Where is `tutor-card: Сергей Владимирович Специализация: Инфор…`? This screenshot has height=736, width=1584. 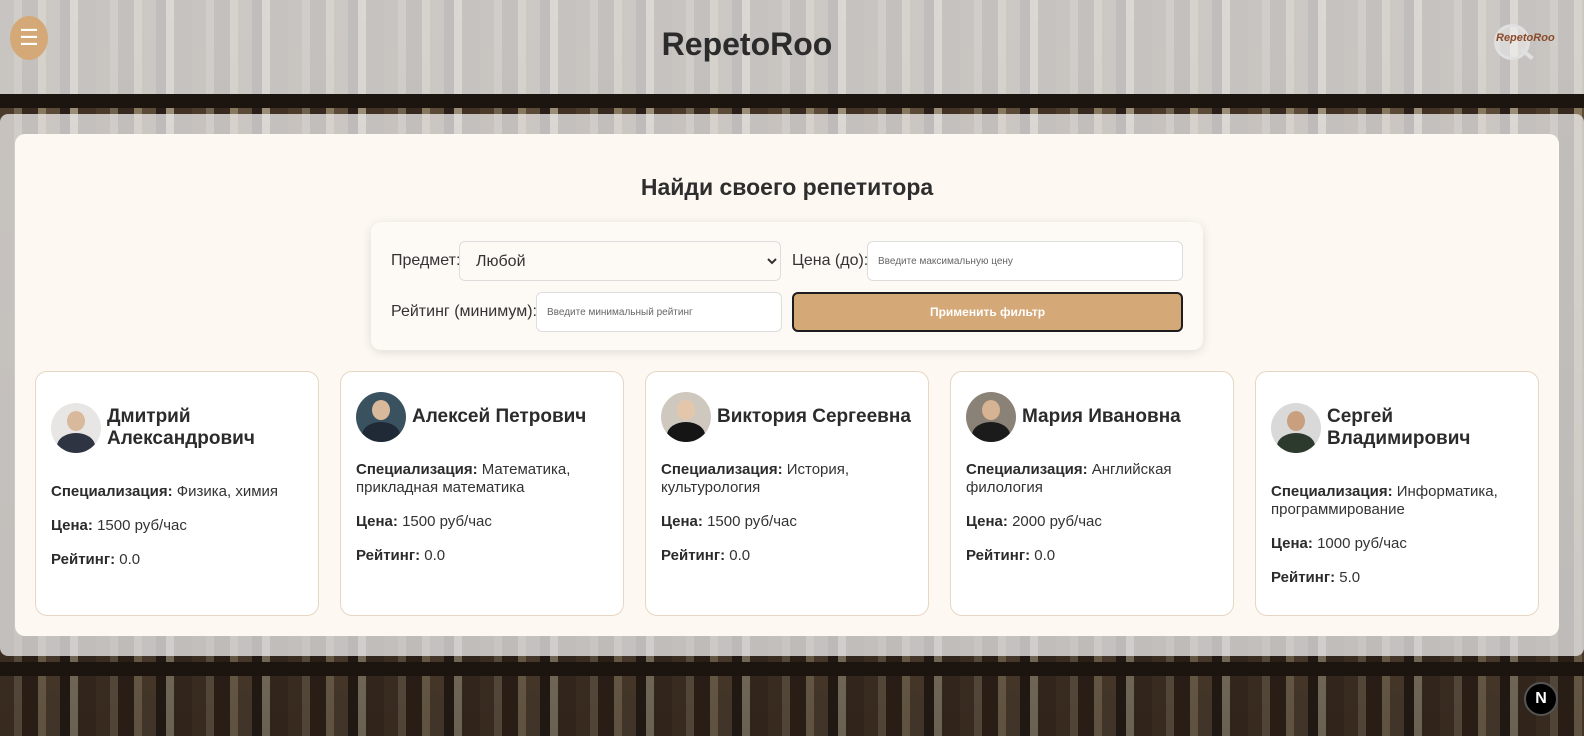
tutor-card: Сергей Владимирович Специализация: Инфор… is located at coordinates (1397, 493).